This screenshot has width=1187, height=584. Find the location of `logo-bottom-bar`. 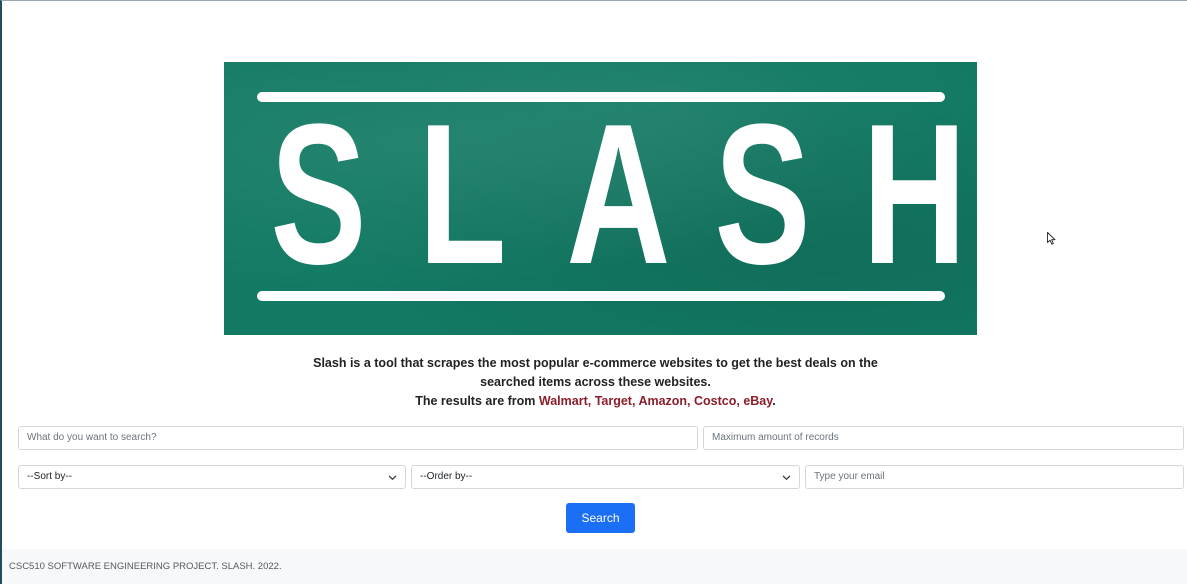

logo-bottom-bar is located at coordinates (601, 296).